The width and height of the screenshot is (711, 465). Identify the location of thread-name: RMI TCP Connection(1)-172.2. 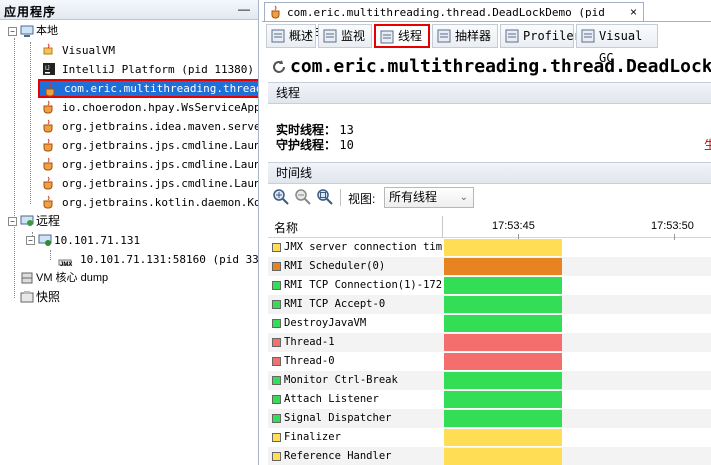
(363, 285).